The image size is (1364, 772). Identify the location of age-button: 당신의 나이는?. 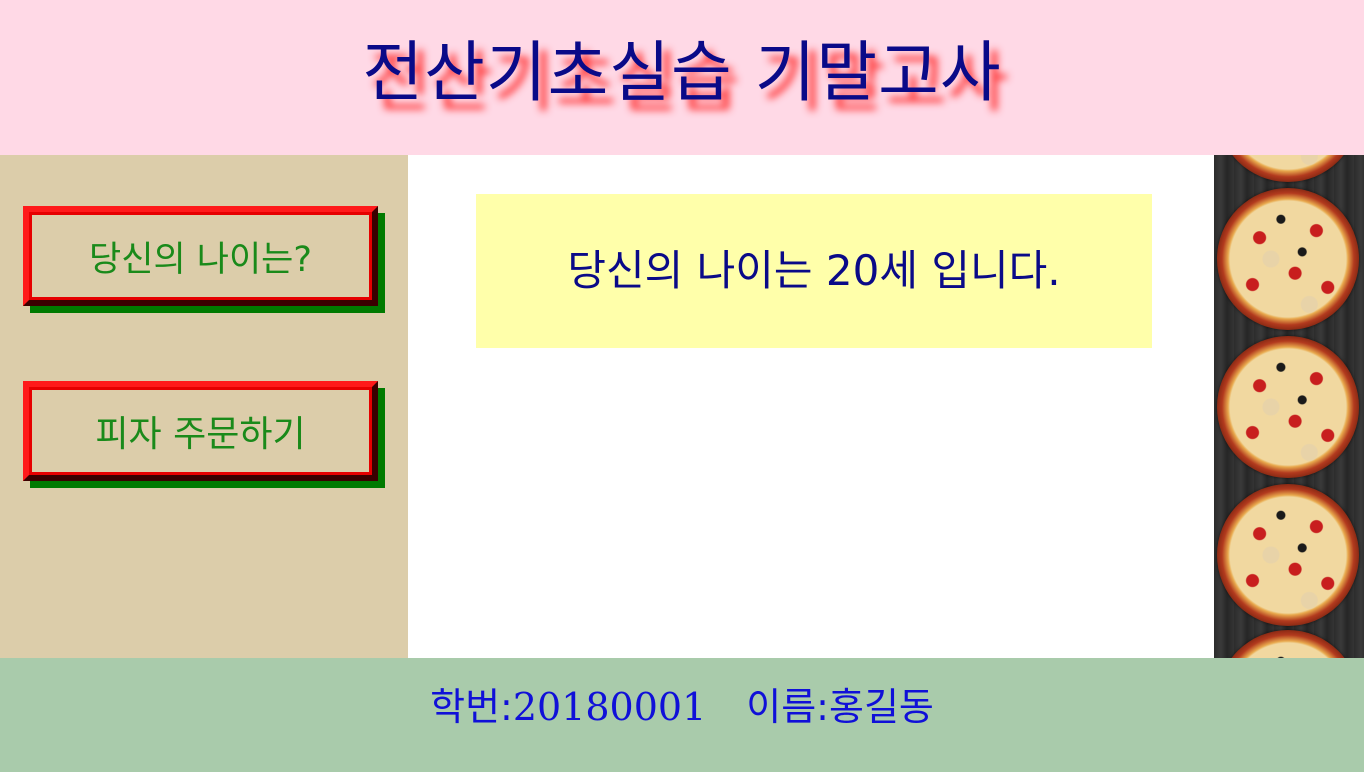
(200, 256).